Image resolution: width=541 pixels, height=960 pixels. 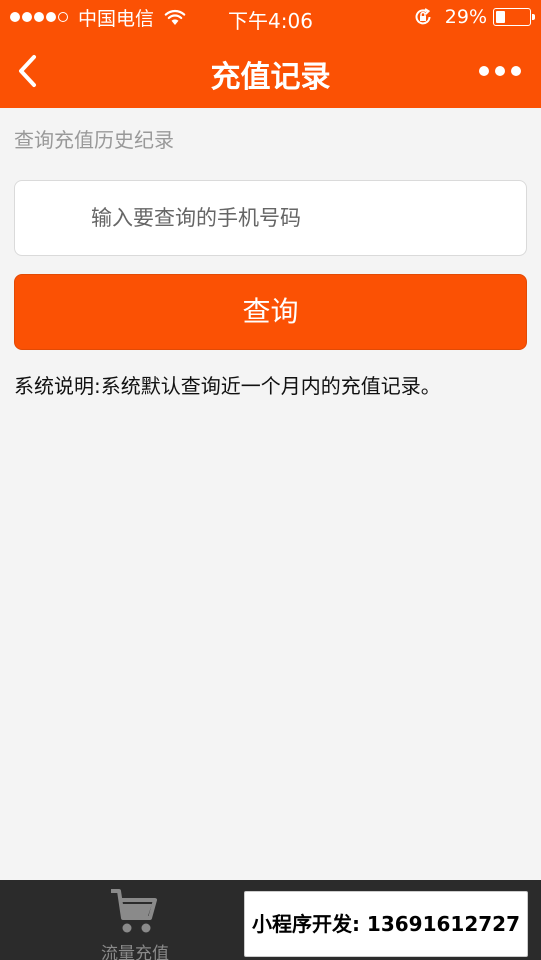 I want to click on nav-bar: 充值记录, so click(x=270, y=71).